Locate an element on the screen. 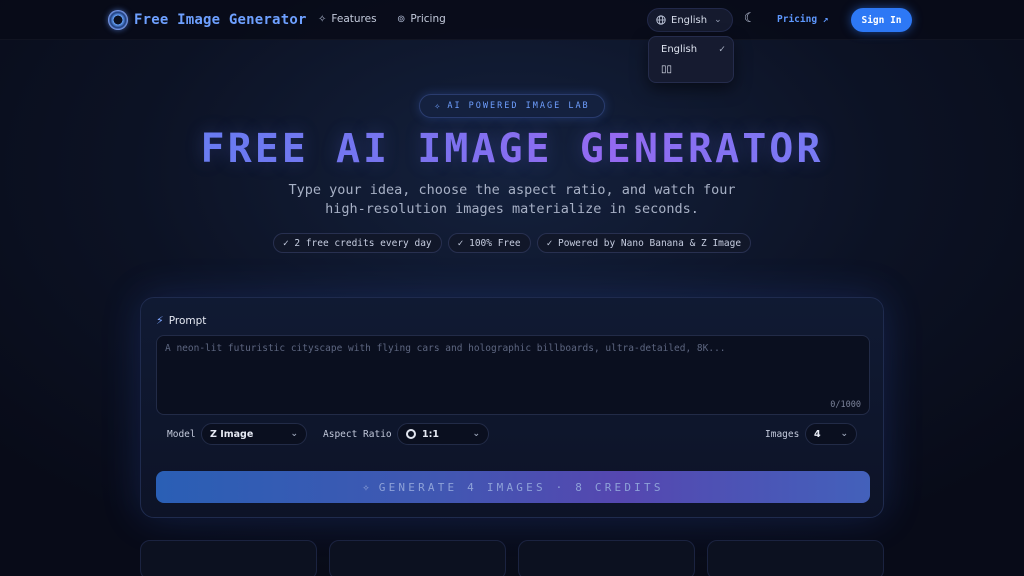 The image size is (1024, 576). prompt-label: ⚡ Prompt is located at coordinates (181, 320).